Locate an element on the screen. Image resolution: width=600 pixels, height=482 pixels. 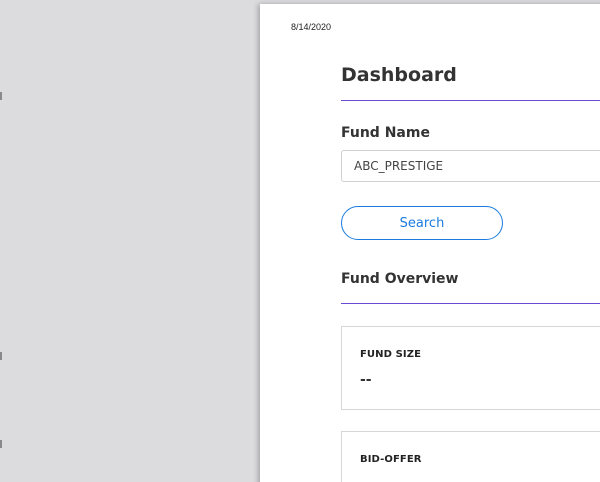
fund-size-card: FUND SIZE -- is located at coordinates (470, 368).